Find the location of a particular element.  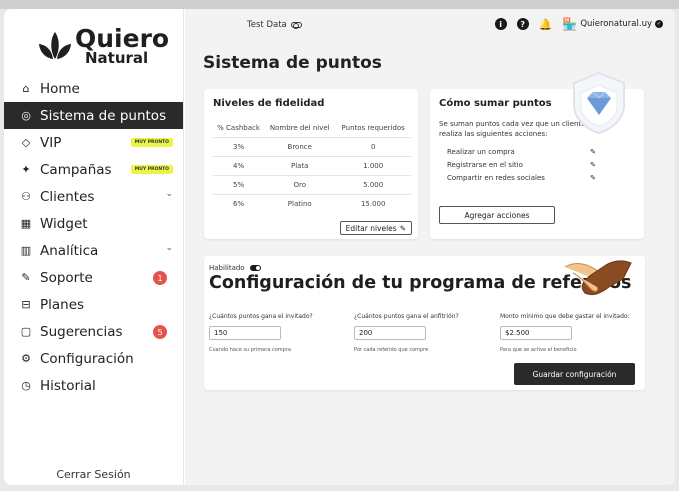

sidebar-item-analitica: ▥ Analítica ⌄ is located at coordinates (93, 250).